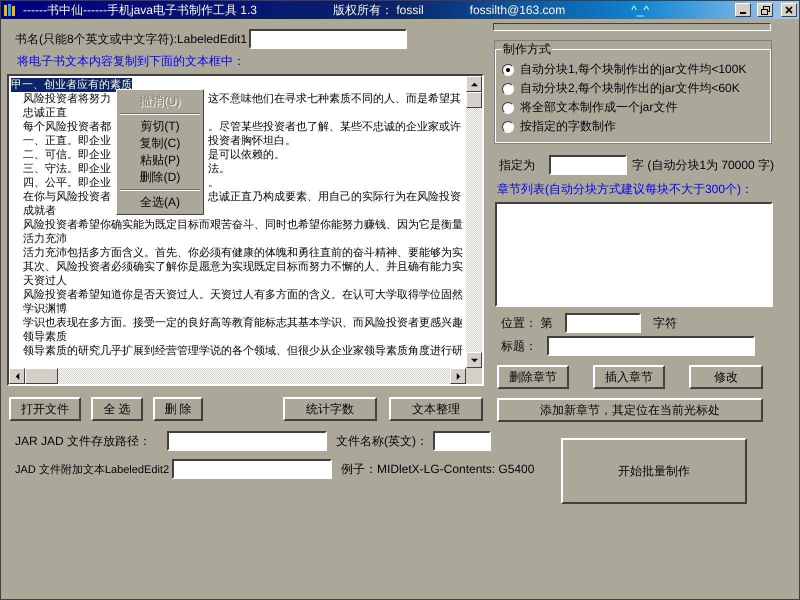  Describe the element at coordinates (474, 222) in the screenshot. I see `vertical-scrollbar` at that location.